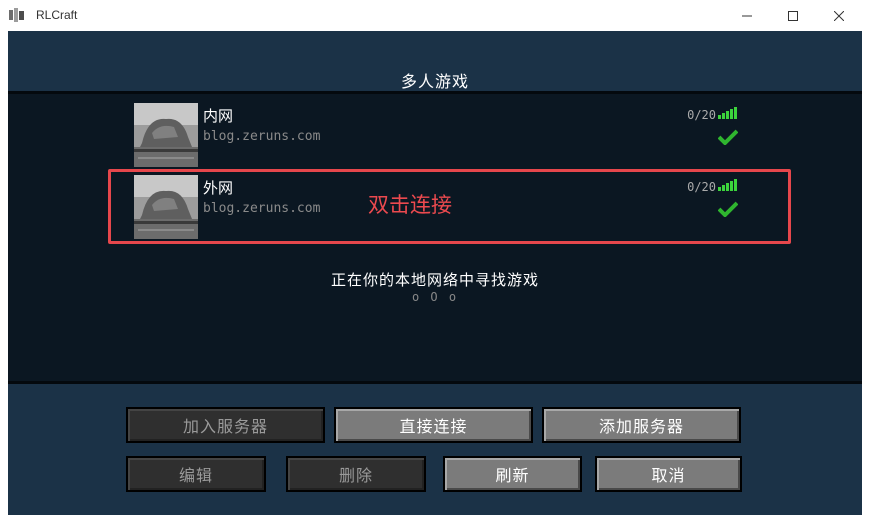 The width and height of the screenshot is (870, 519). What do you see at coordinates (728, 137) in the screenshot?
I see `check-icon` at bounding box center [728, 137].